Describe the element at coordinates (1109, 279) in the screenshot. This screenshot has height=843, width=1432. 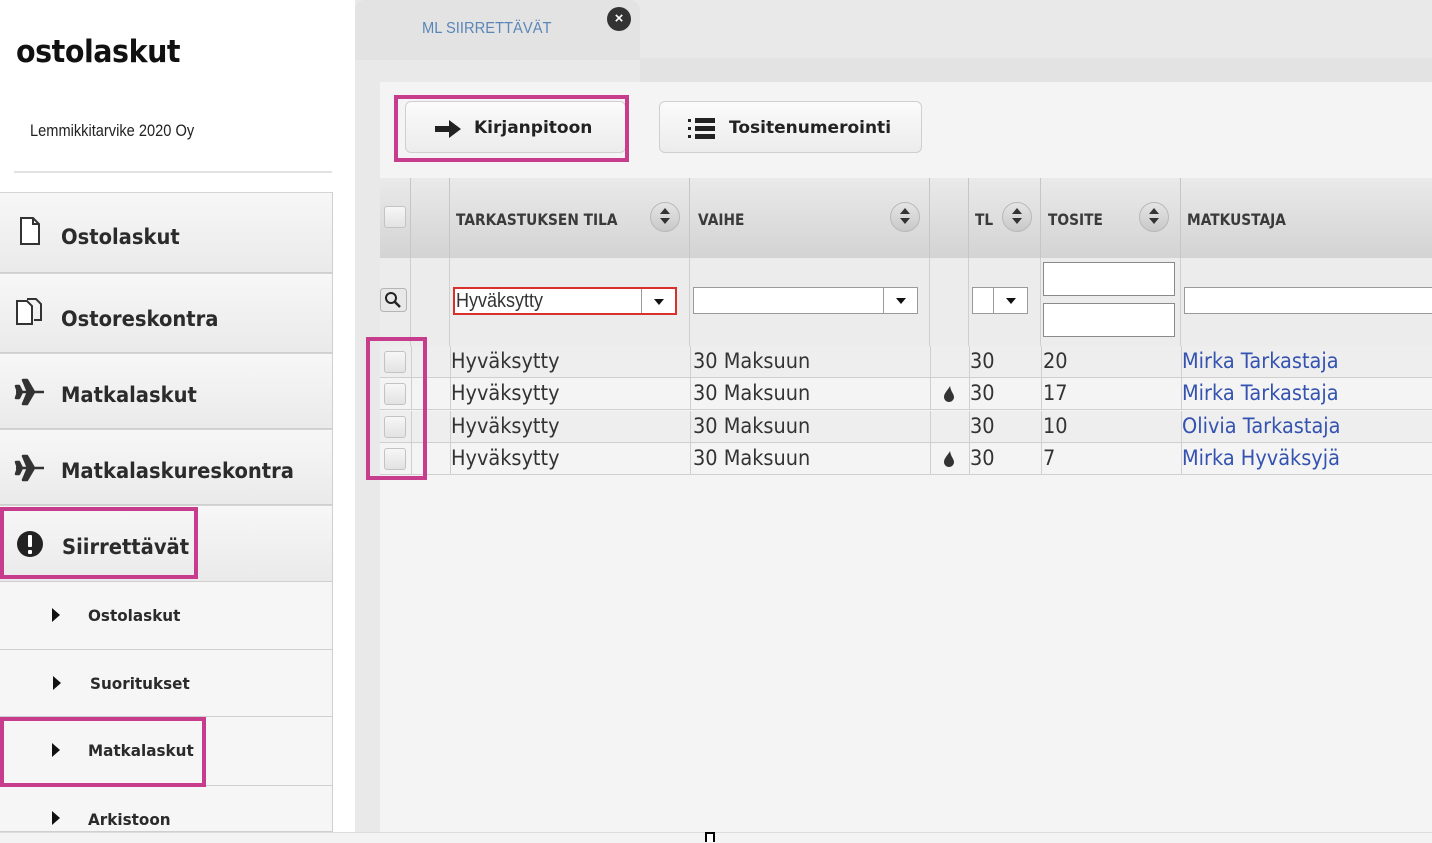
I see `tosite-from-input` at that location.